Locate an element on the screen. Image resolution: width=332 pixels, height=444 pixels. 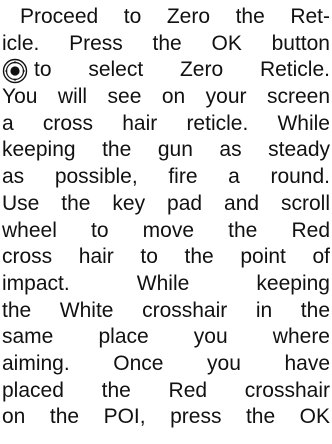
text-line: cross hair to the point of is located at coordinates (166, 257).